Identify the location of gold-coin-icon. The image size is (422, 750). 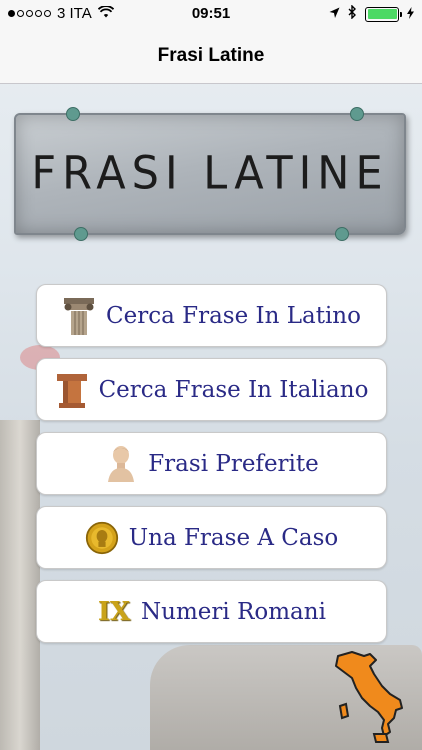
(102, 538).